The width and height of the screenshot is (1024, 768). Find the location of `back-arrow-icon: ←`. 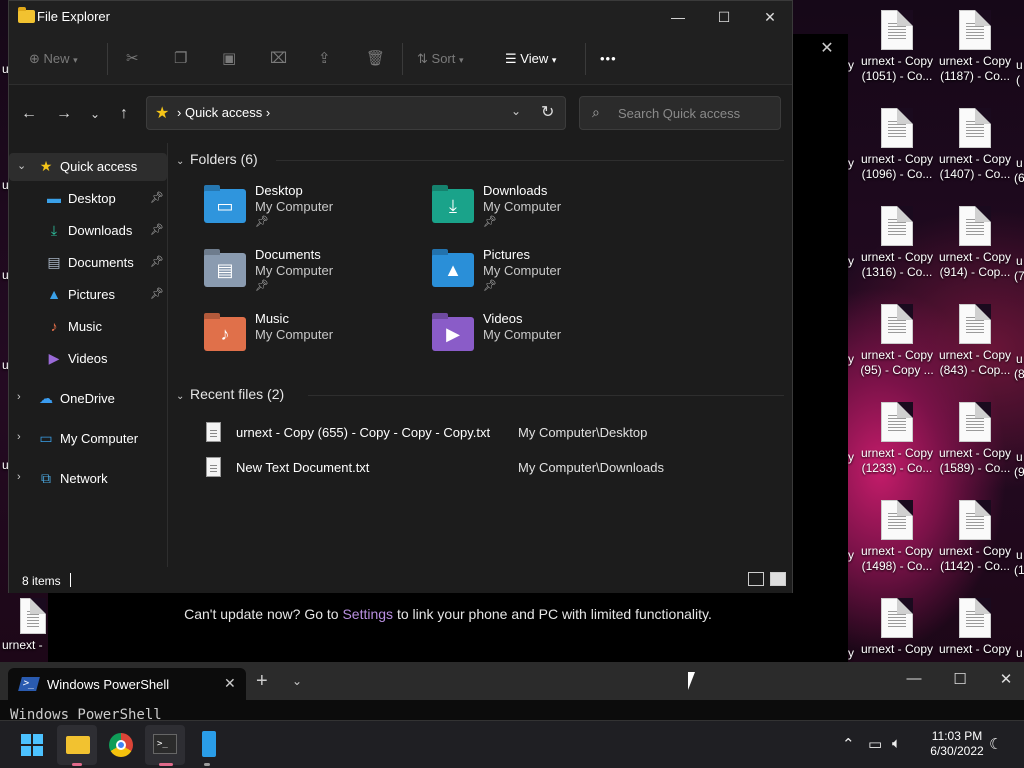

back-arrow-icon: ← is located at coordinates (29, 114).